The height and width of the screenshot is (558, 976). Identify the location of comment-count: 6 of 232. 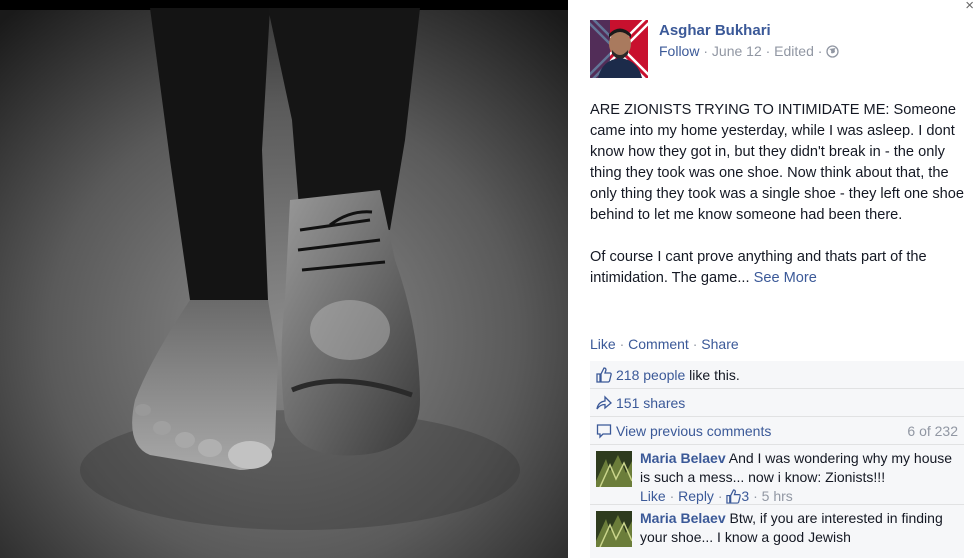
(932, 431).